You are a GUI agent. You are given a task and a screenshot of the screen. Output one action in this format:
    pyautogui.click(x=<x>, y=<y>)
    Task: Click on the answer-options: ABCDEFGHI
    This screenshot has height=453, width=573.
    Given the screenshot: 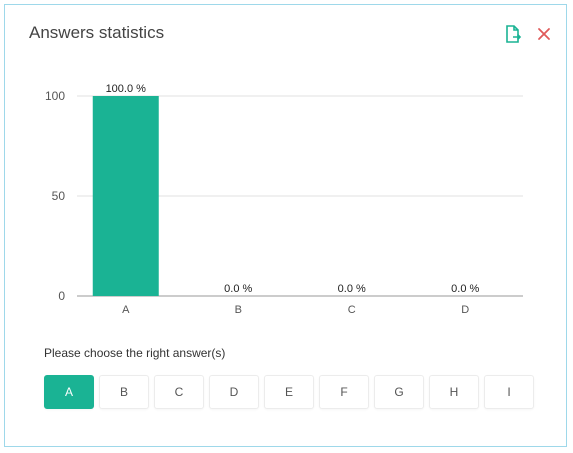 What is the action you would take?
    pyautogui.click(x=289, y=392)
    